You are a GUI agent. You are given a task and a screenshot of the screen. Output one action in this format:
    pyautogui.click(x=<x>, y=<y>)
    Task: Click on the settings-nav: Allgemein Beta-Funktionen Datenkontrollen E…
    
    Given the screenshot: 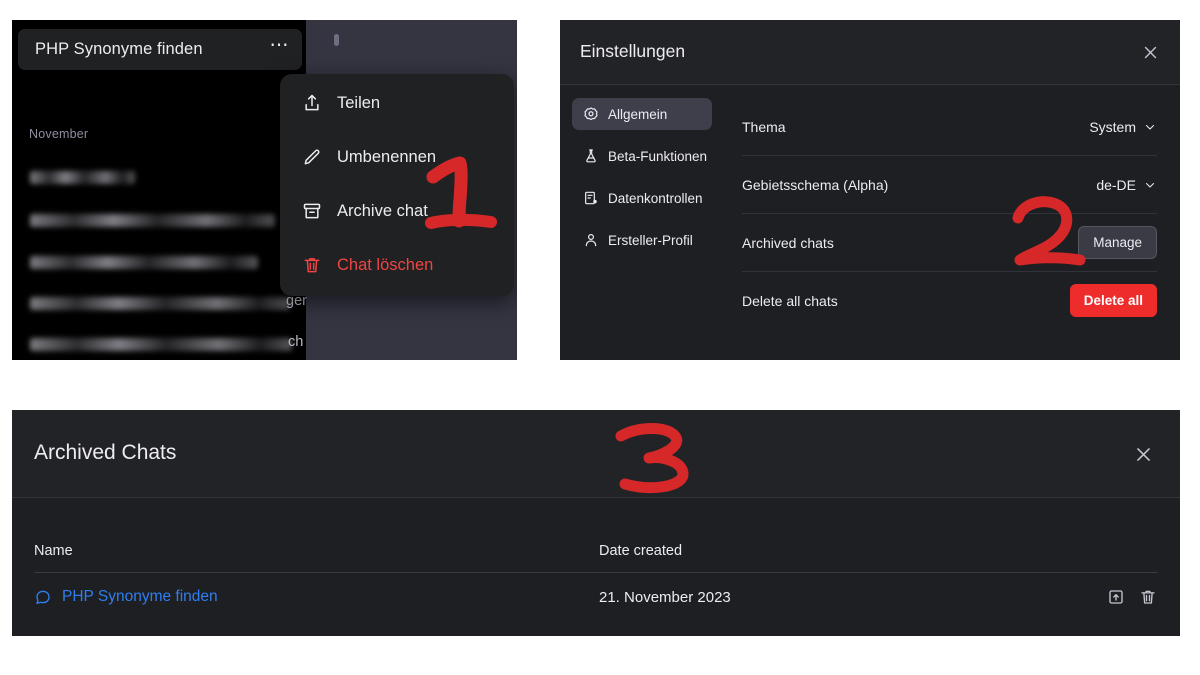 What is the action you would take?
    pyautogui.click(x=642, y=182)
    